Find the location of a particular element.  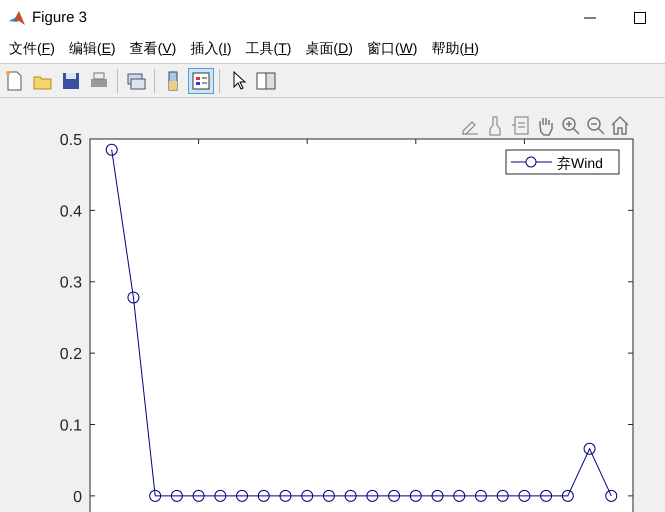

menu-item: 查看(V) is located at coordinates (153, 49).